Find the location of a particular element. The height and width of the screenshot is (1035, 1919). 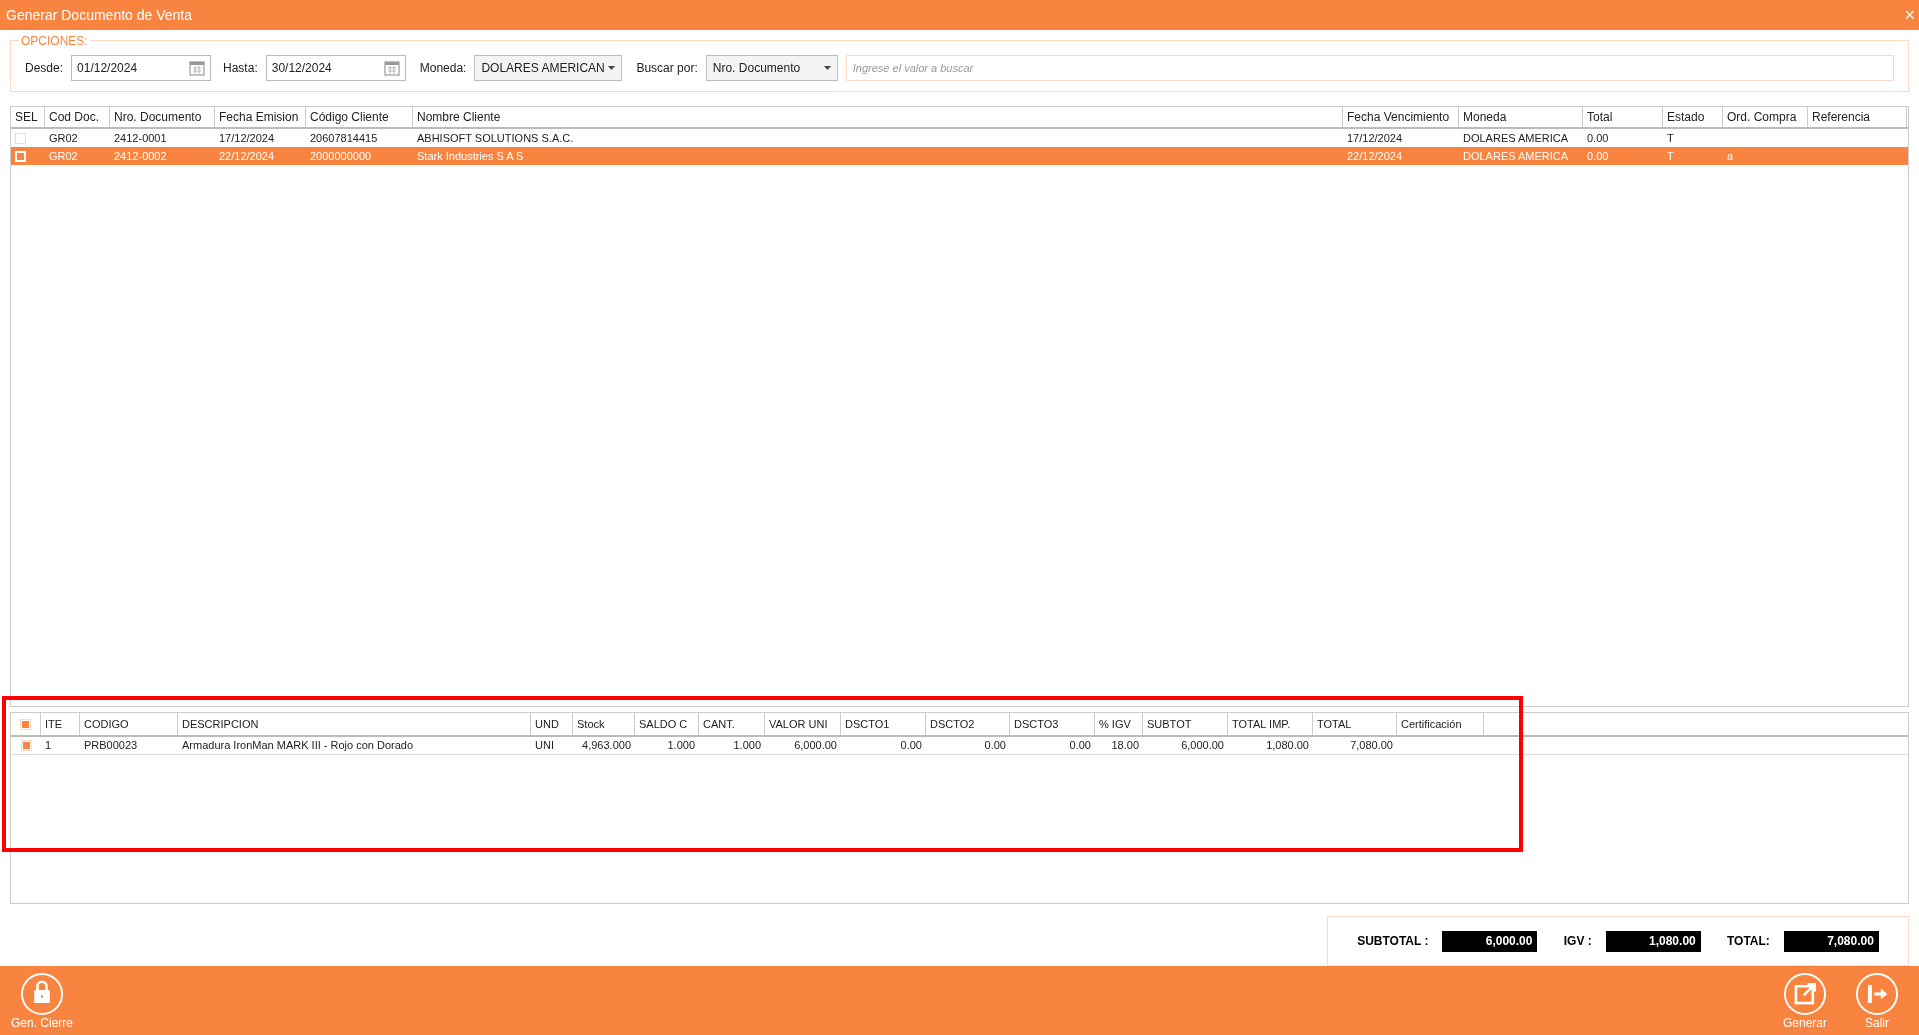

column-header: Moneda is located at coordinates (1521, 117).